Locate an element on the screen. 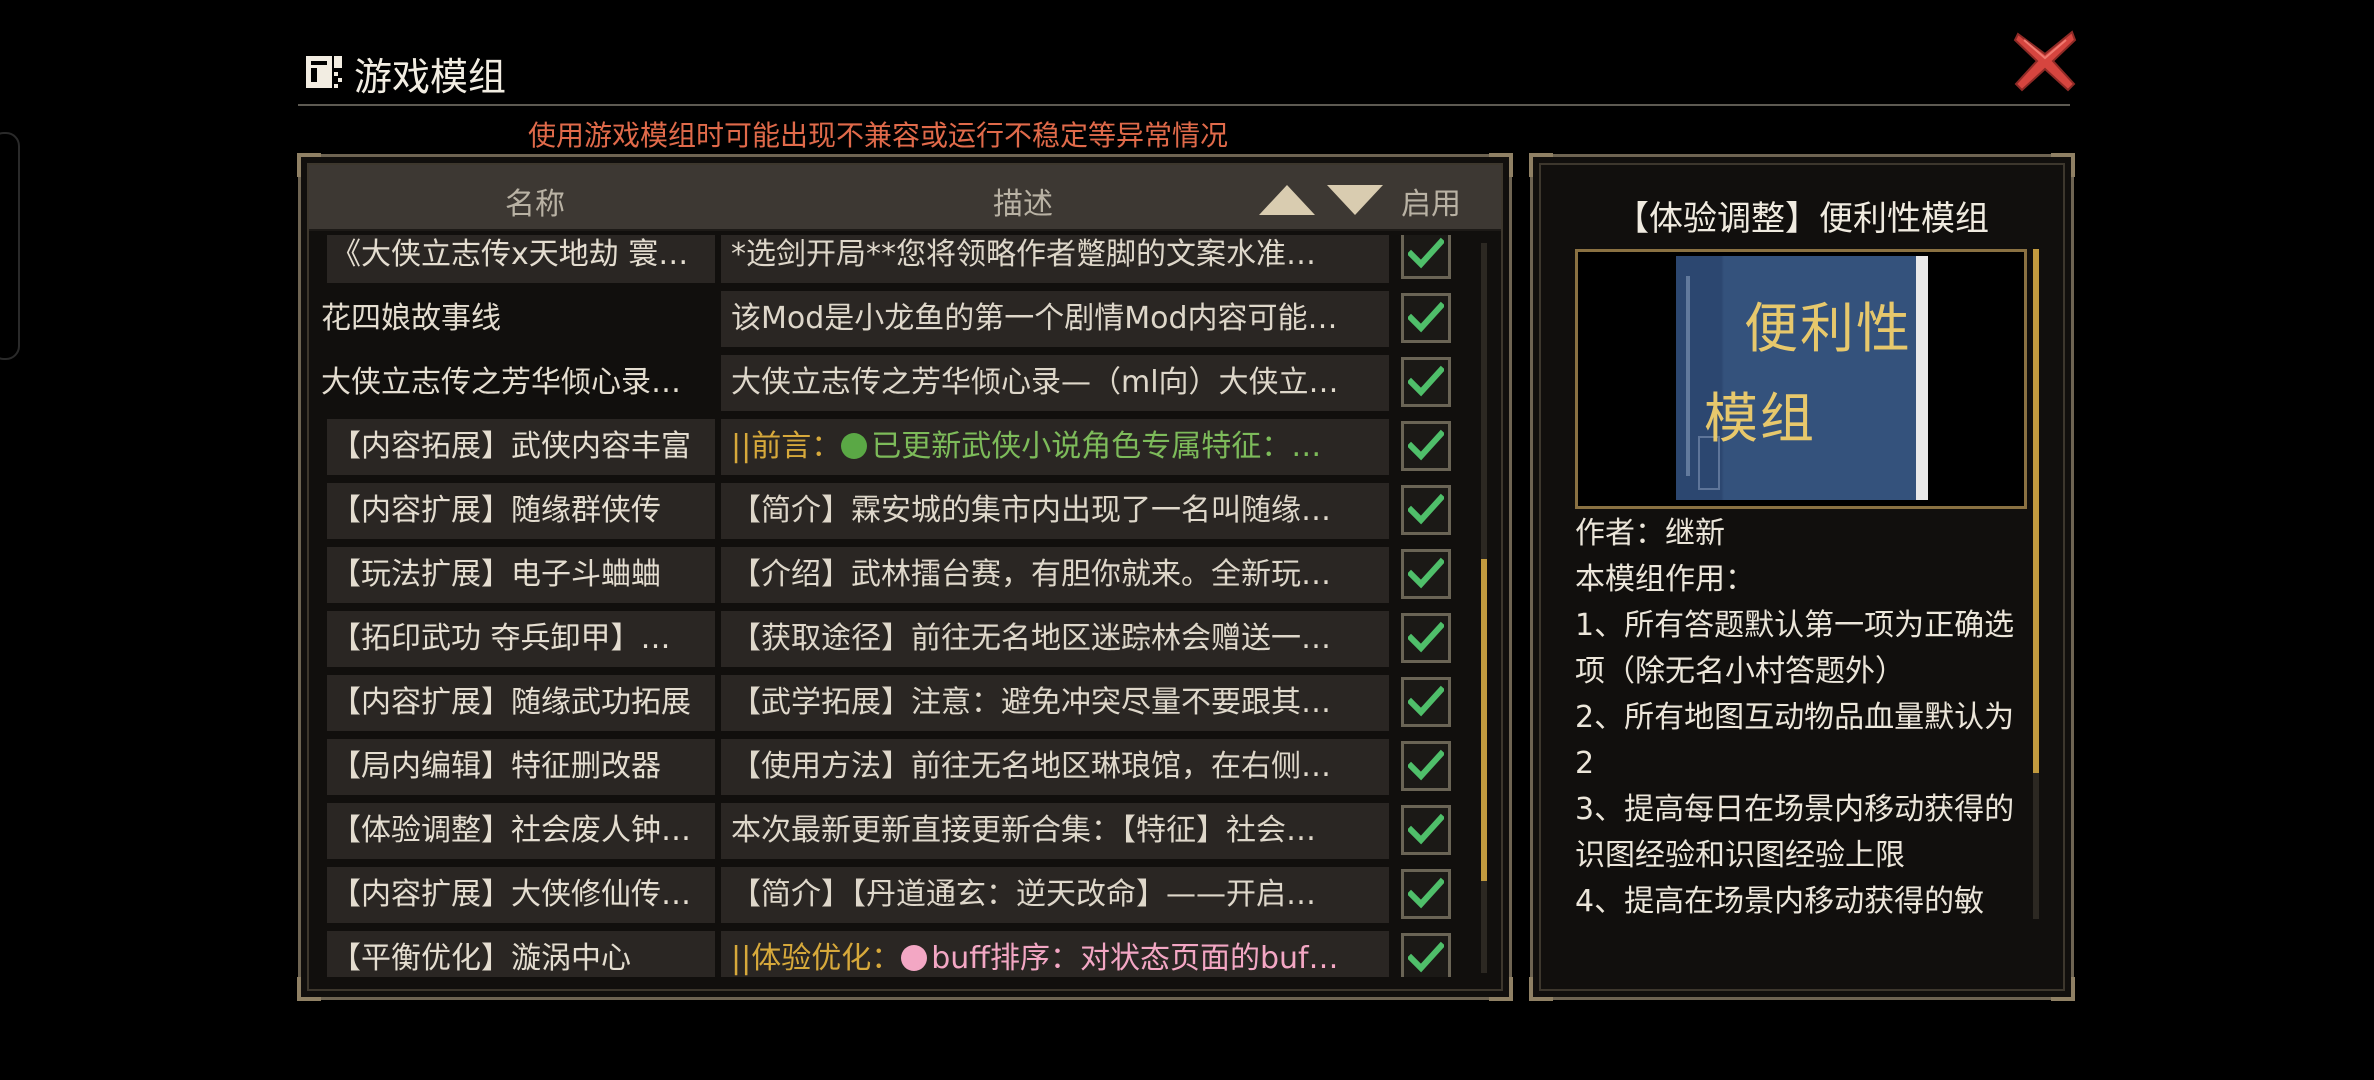 Image resolution: width=2374 pixels, height=1080 pixels. description-segment: ||前言： is located at coordinates (786, 446).